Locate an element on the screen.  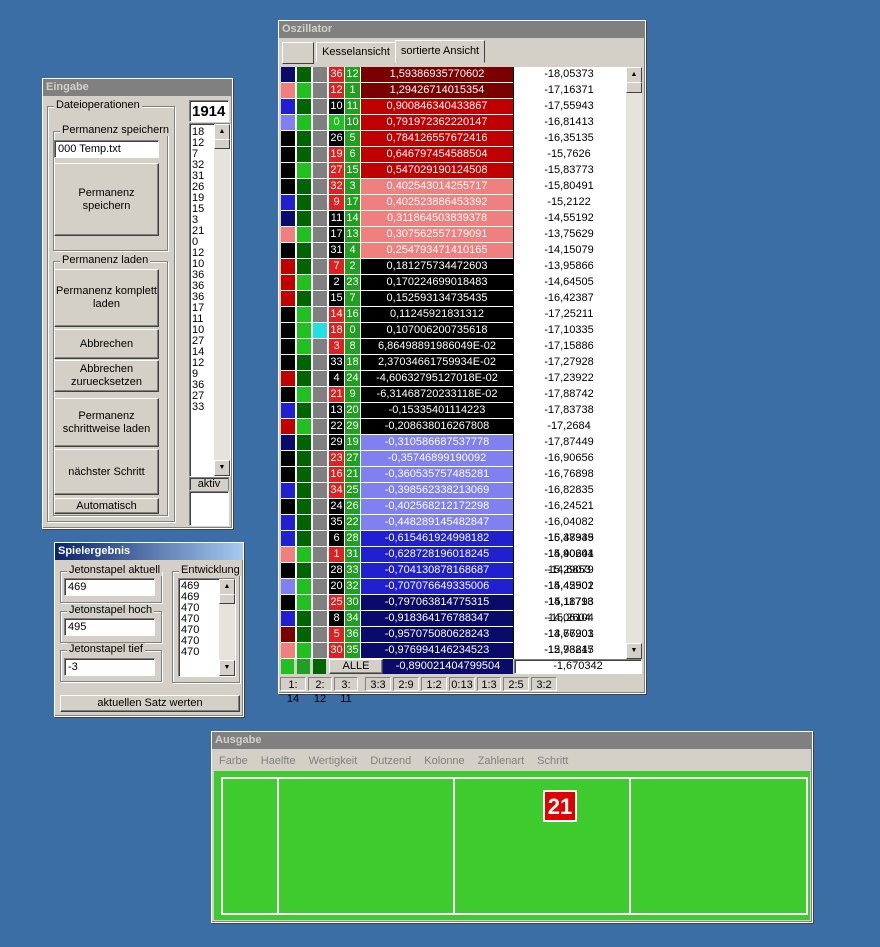
row-number-a: 27 is located at coordinates (336, 170).